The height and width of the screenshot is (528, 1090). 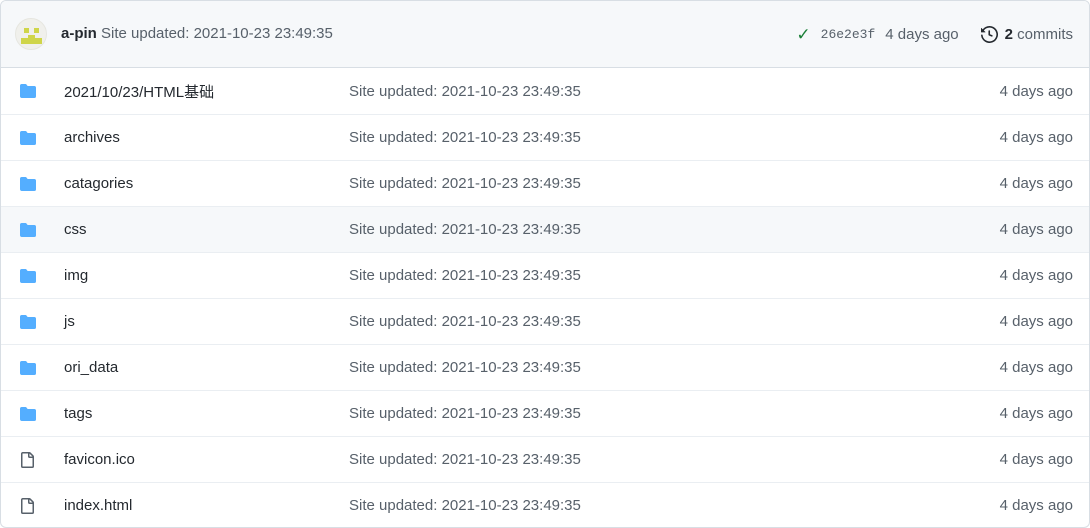 What do you see at coordinates (989, 34) in the screenshot?
I see `history-icon` at bounding box center [989, 34].